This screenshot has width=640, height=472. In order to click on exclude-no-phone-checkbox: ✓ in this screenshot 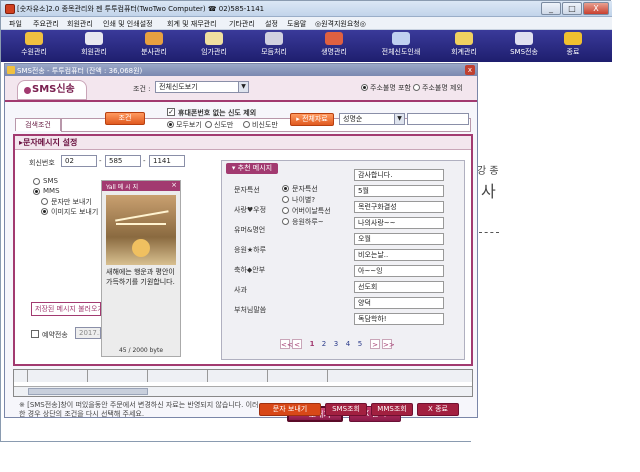, I will do `click(171, 112)`.